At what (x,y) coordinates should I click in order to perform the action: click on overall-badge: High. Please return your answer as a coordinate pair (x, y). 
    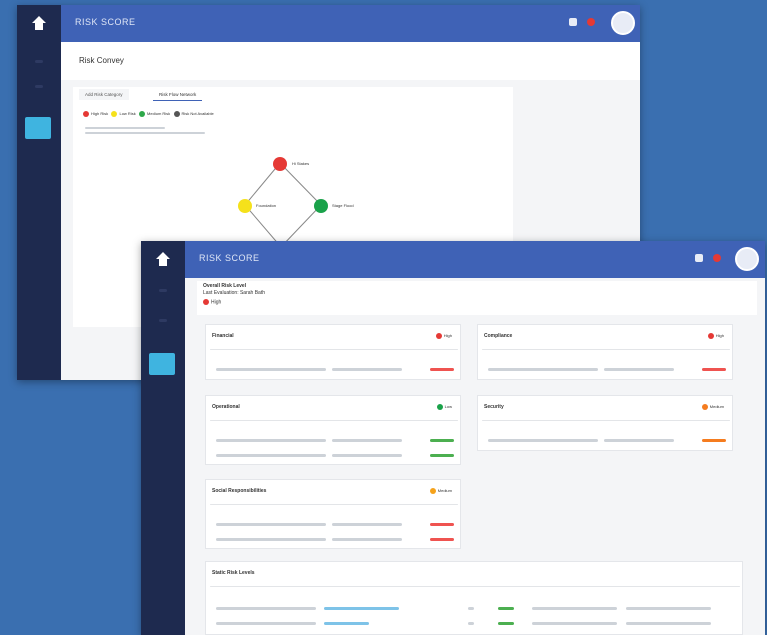
    Looking at the image, I should click on (212, 302).